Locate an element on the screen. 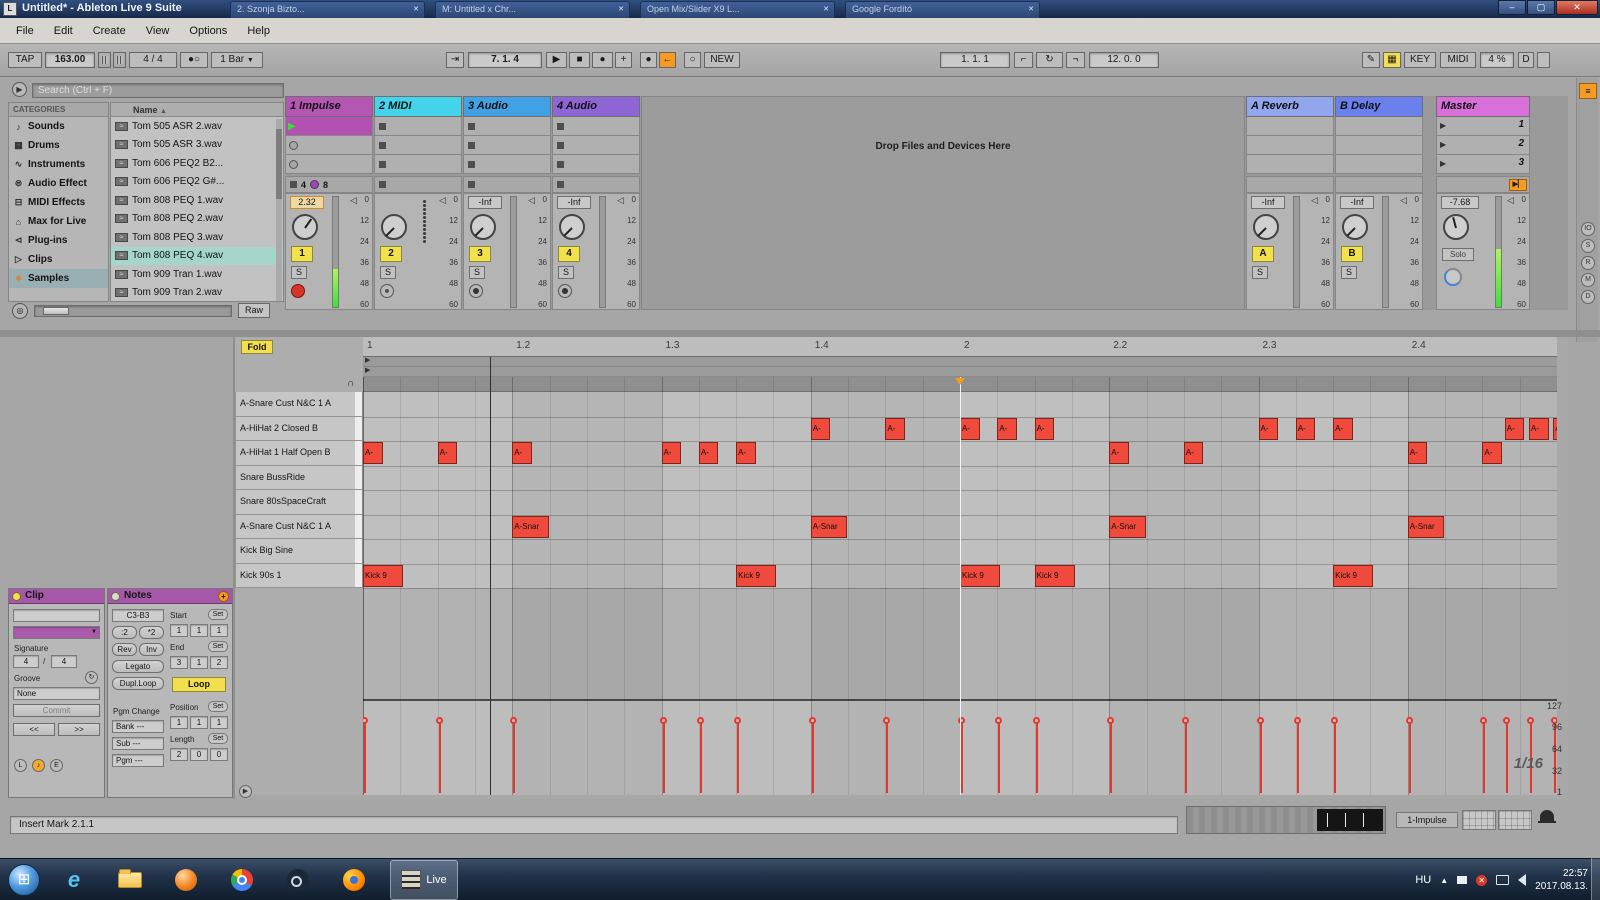 This screenshot has width=1600, height=900. show-r-toggle: R is located at coordinates (1588, 263).